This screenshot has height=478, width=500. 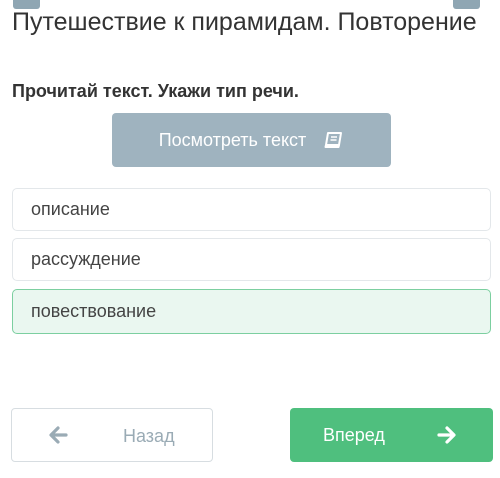 I want to click on view-text-button: Посмотреть текст, so click(x=251, y=140).